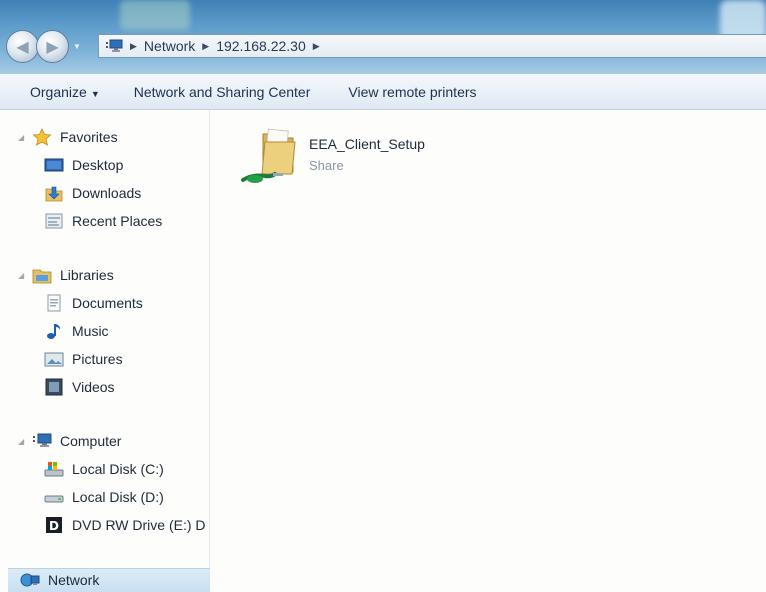 This screenshot has width=766, height=592. I want to click on forward-button: ▶, so click(52, 46).